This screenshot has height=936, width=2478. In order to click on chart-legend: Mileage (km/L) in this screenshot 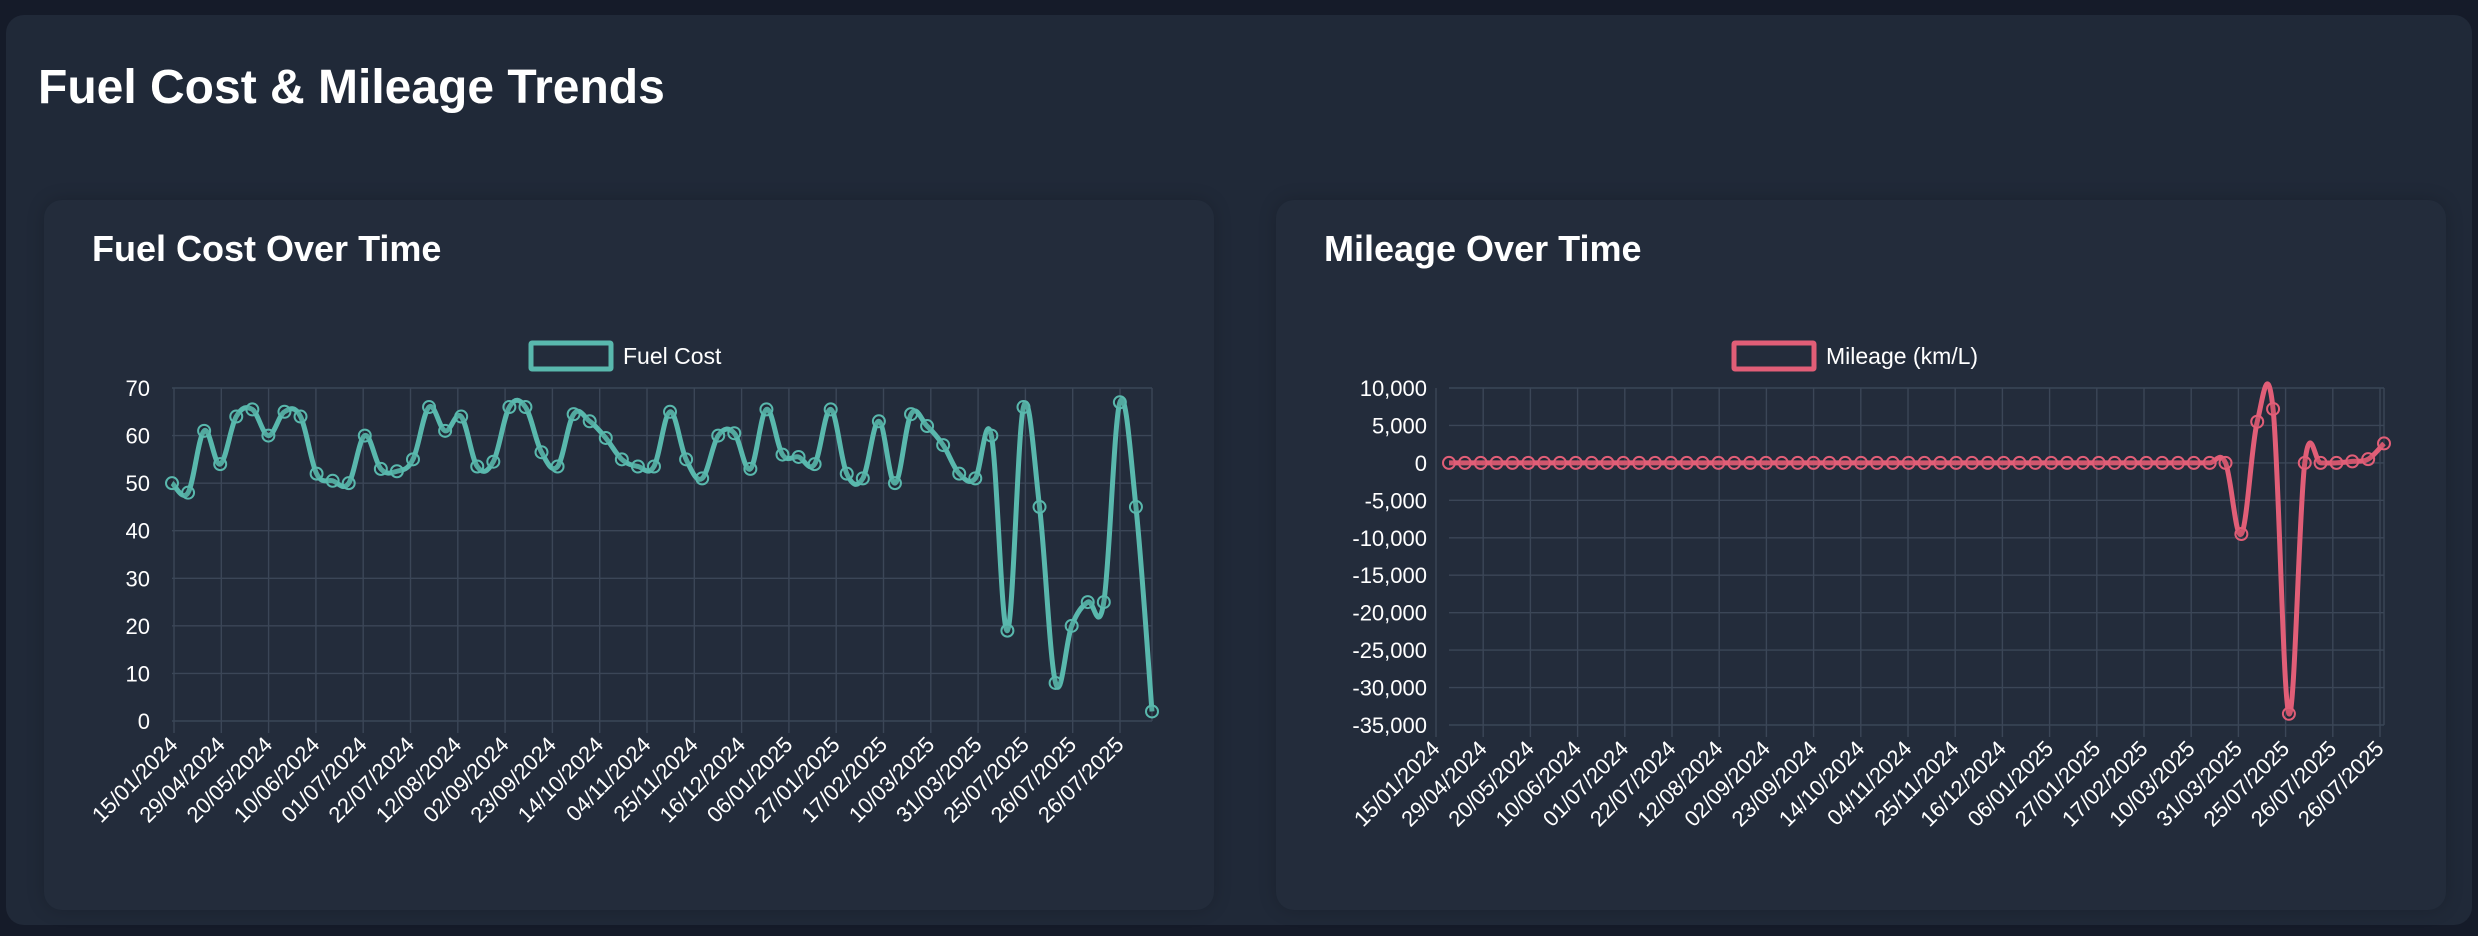, I will do `click(1854, 356)`.